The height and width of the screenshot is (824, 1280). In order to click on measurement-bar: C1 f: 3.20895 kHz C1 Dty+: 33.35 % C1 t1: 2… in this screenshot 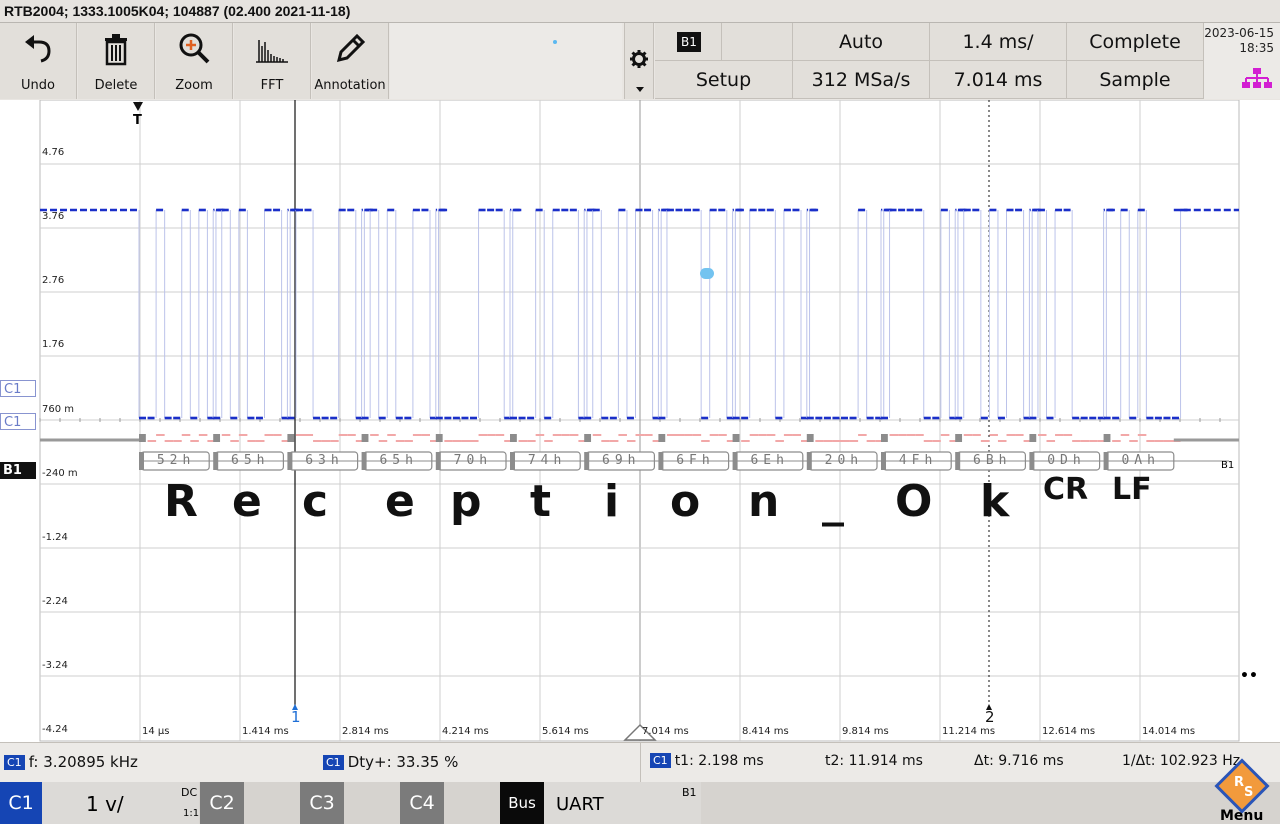, I will do `click(640, 762)`.